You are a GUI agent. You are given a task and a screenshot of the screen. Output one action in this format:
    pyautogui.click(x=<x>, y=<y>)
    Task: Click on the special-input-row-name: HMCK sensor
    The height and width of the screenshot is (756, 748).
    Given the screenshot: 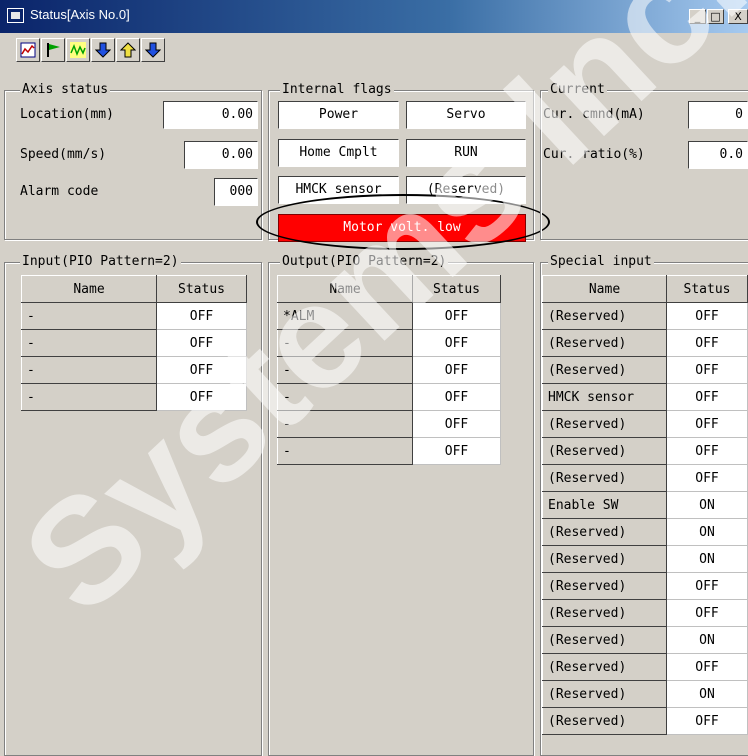 What is the action you would take?
    pyautogui.click(x=604, y=397)
    